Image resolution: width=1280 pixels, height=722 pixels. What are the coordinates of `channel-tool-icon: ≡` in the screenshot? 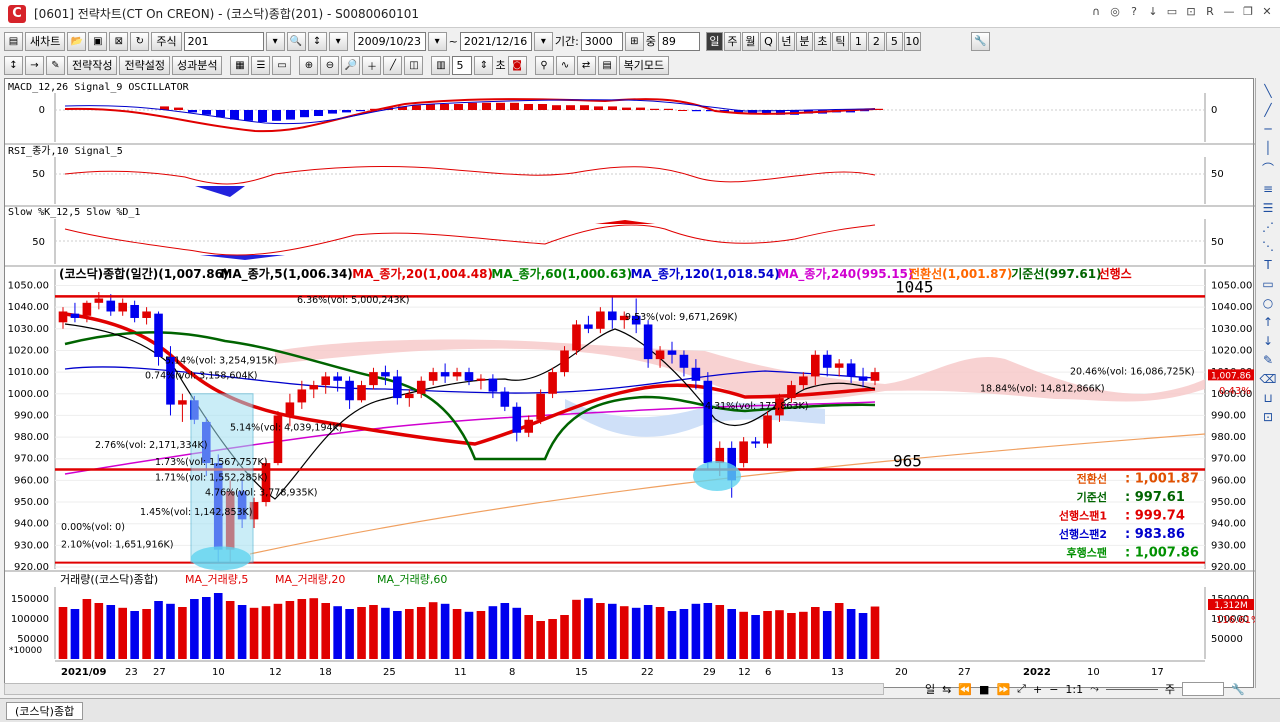 It's located at (1268, 189).